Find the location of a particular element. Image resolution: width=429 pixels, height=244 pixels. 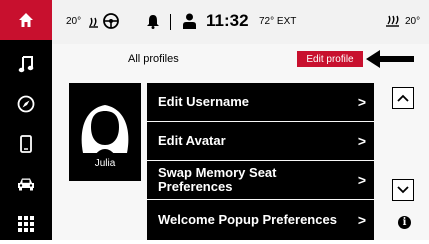

page-title: All profiles is located at coordinates (153, 59).